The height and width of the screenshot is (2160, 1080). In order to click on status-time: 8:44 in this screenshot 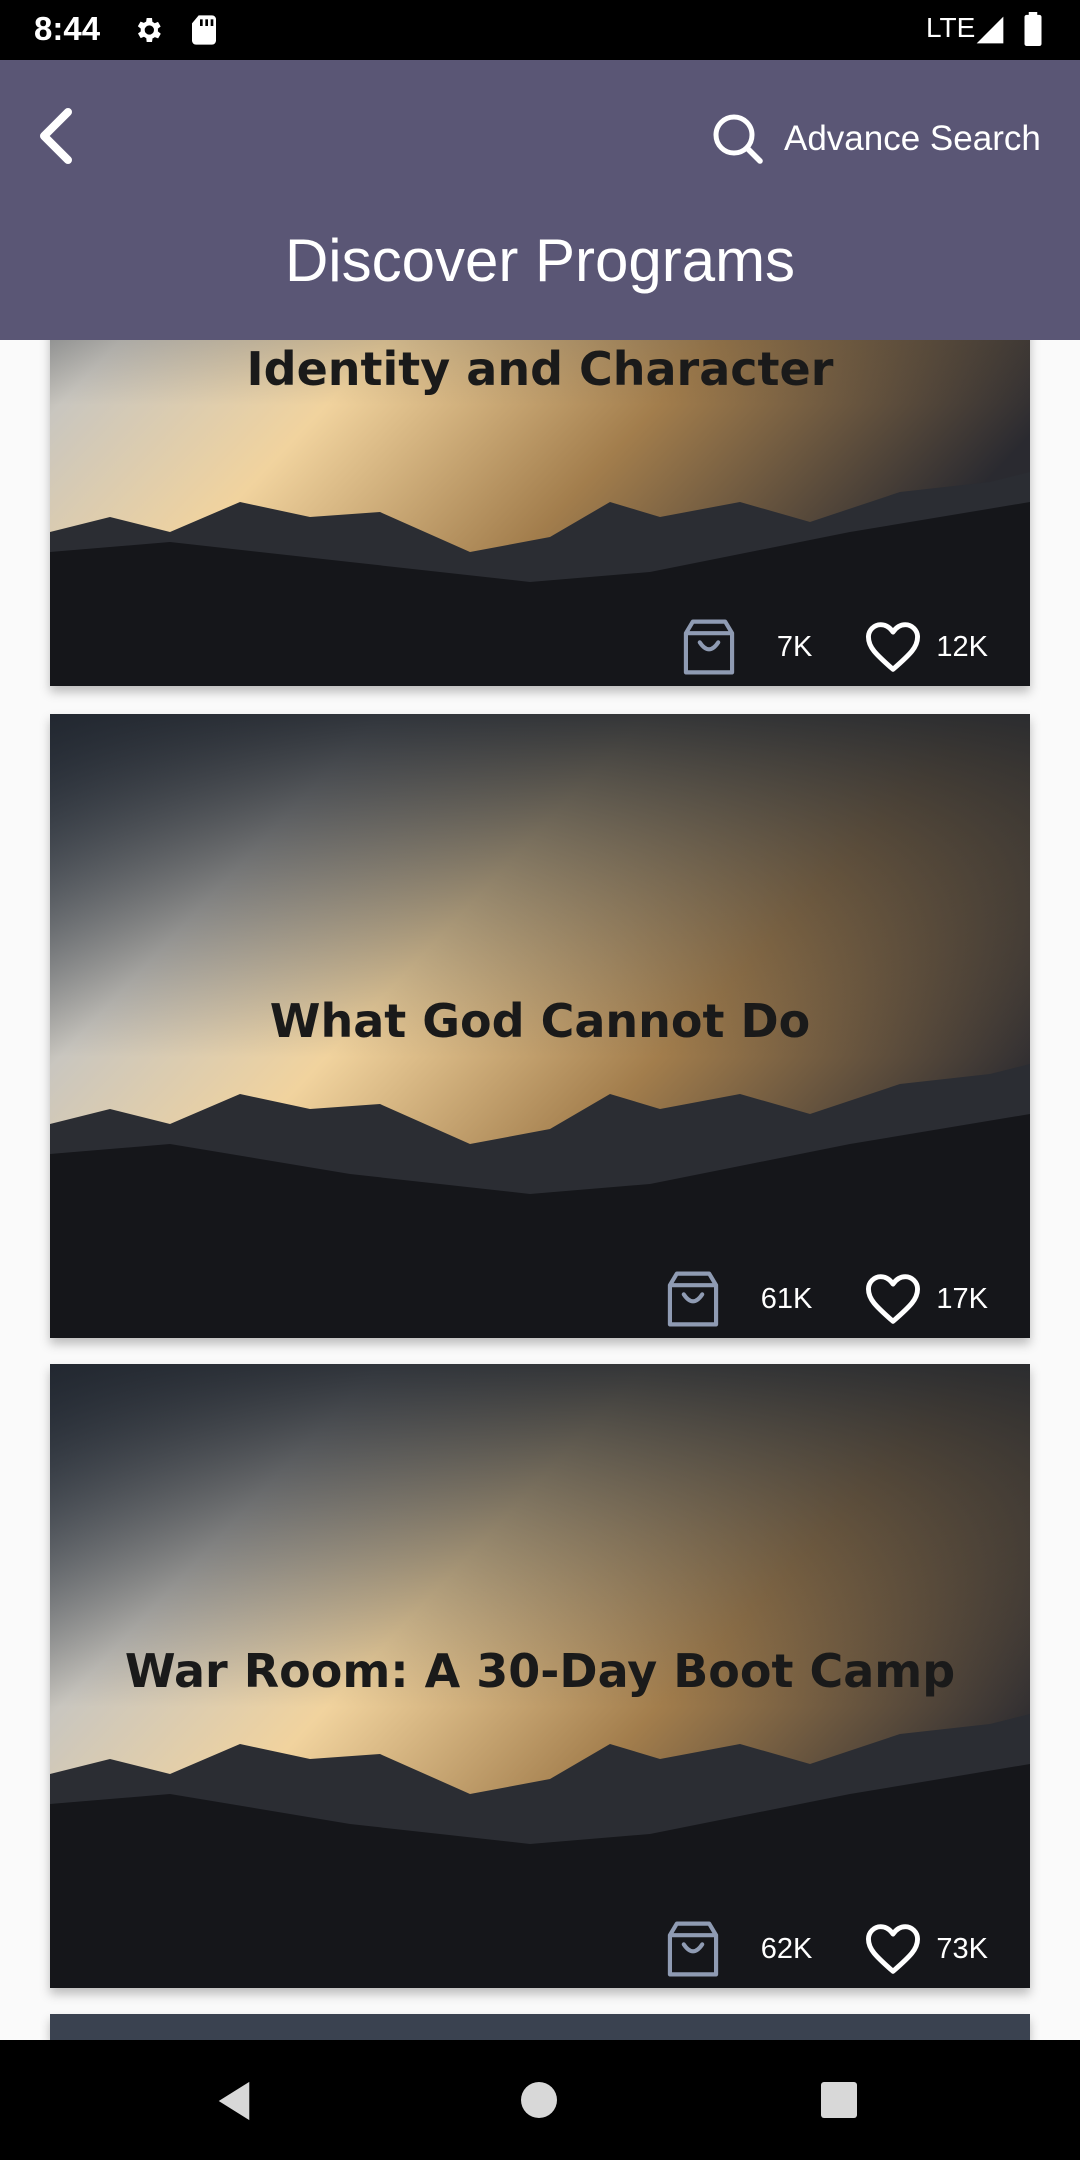, I will do `click(67, 28)`.